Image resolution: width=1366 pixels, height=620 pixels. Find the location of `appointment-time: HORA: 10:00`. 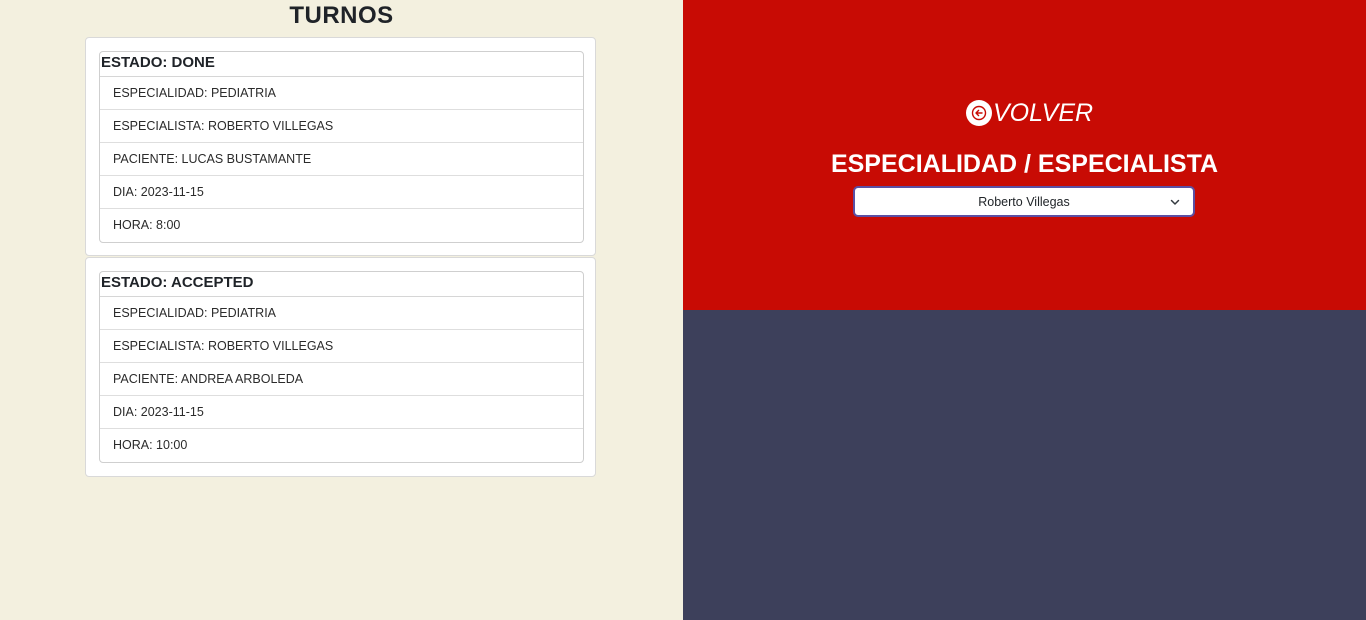

appointment-time: HORA: 10:00 is located at coordinates (150, 445).